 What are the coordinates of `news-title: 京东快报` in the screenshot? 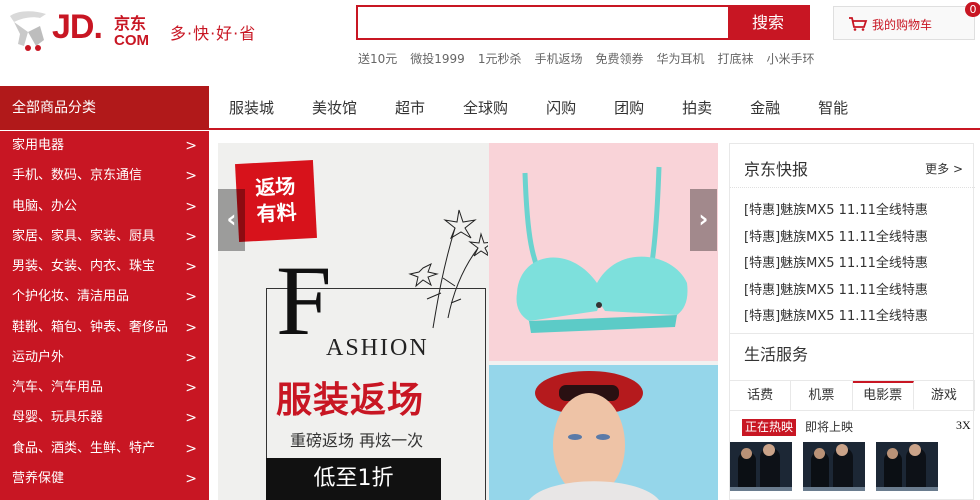 It's located at (776, 169).